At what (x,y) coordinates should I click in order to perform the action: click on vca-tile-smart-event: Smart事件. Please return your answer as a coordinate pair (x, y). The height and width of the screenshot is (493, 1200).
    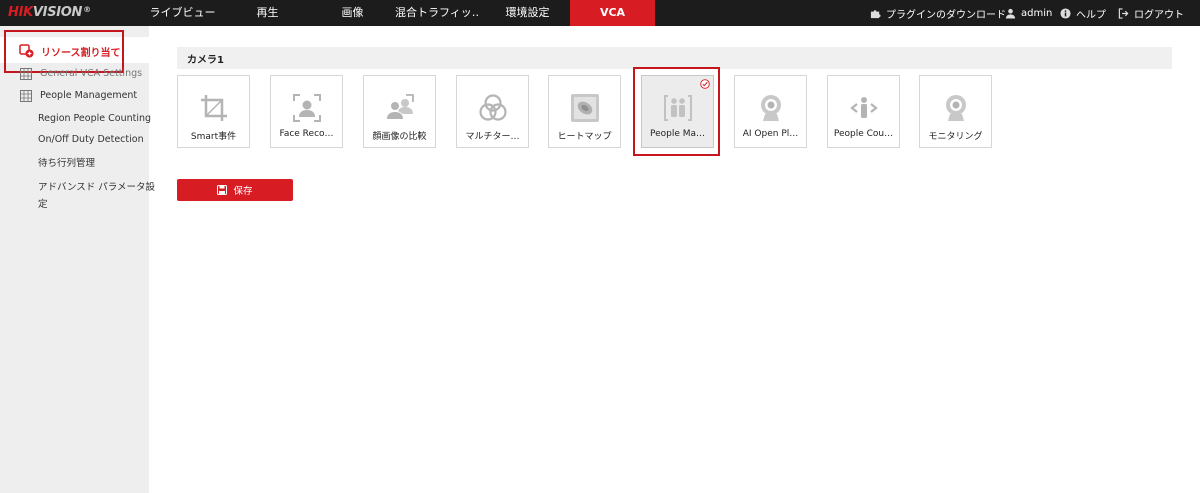
    Looking at the image, I should click on (213, 111).